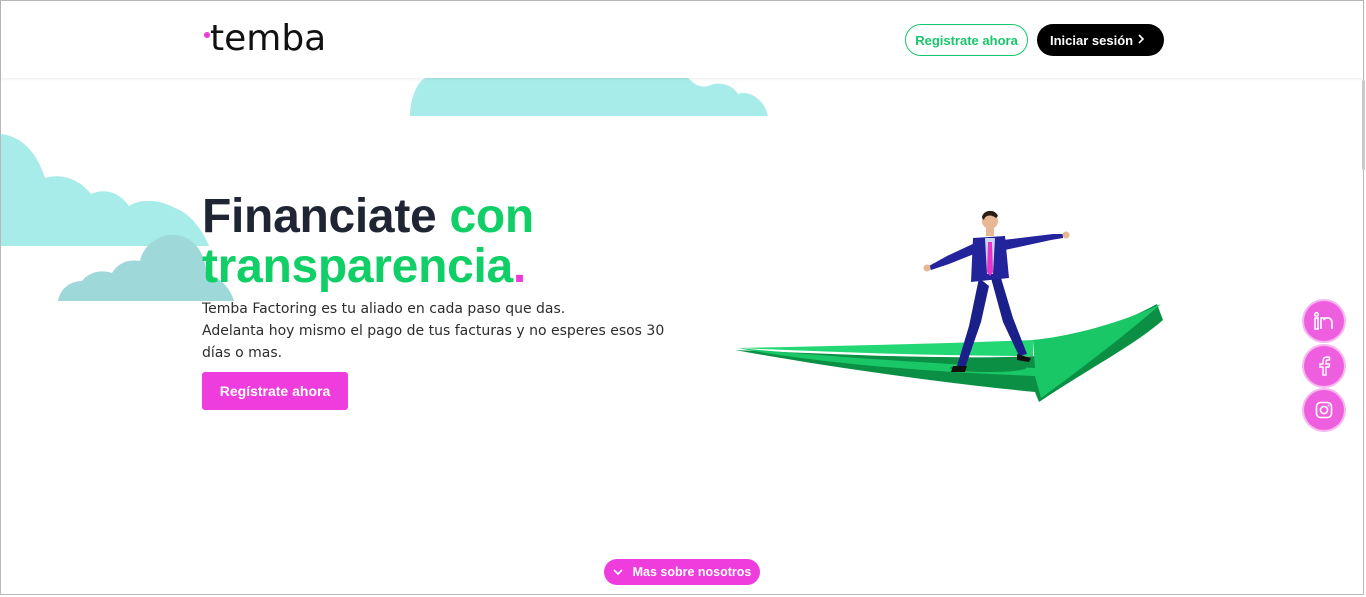 The height and width of the screenshot is (597, 1366). What do you see at coordinates (692, 572) in the screenshot?
I see `more-about-us-label: Mas sobre nosotros` at bounding box center [692, 572].